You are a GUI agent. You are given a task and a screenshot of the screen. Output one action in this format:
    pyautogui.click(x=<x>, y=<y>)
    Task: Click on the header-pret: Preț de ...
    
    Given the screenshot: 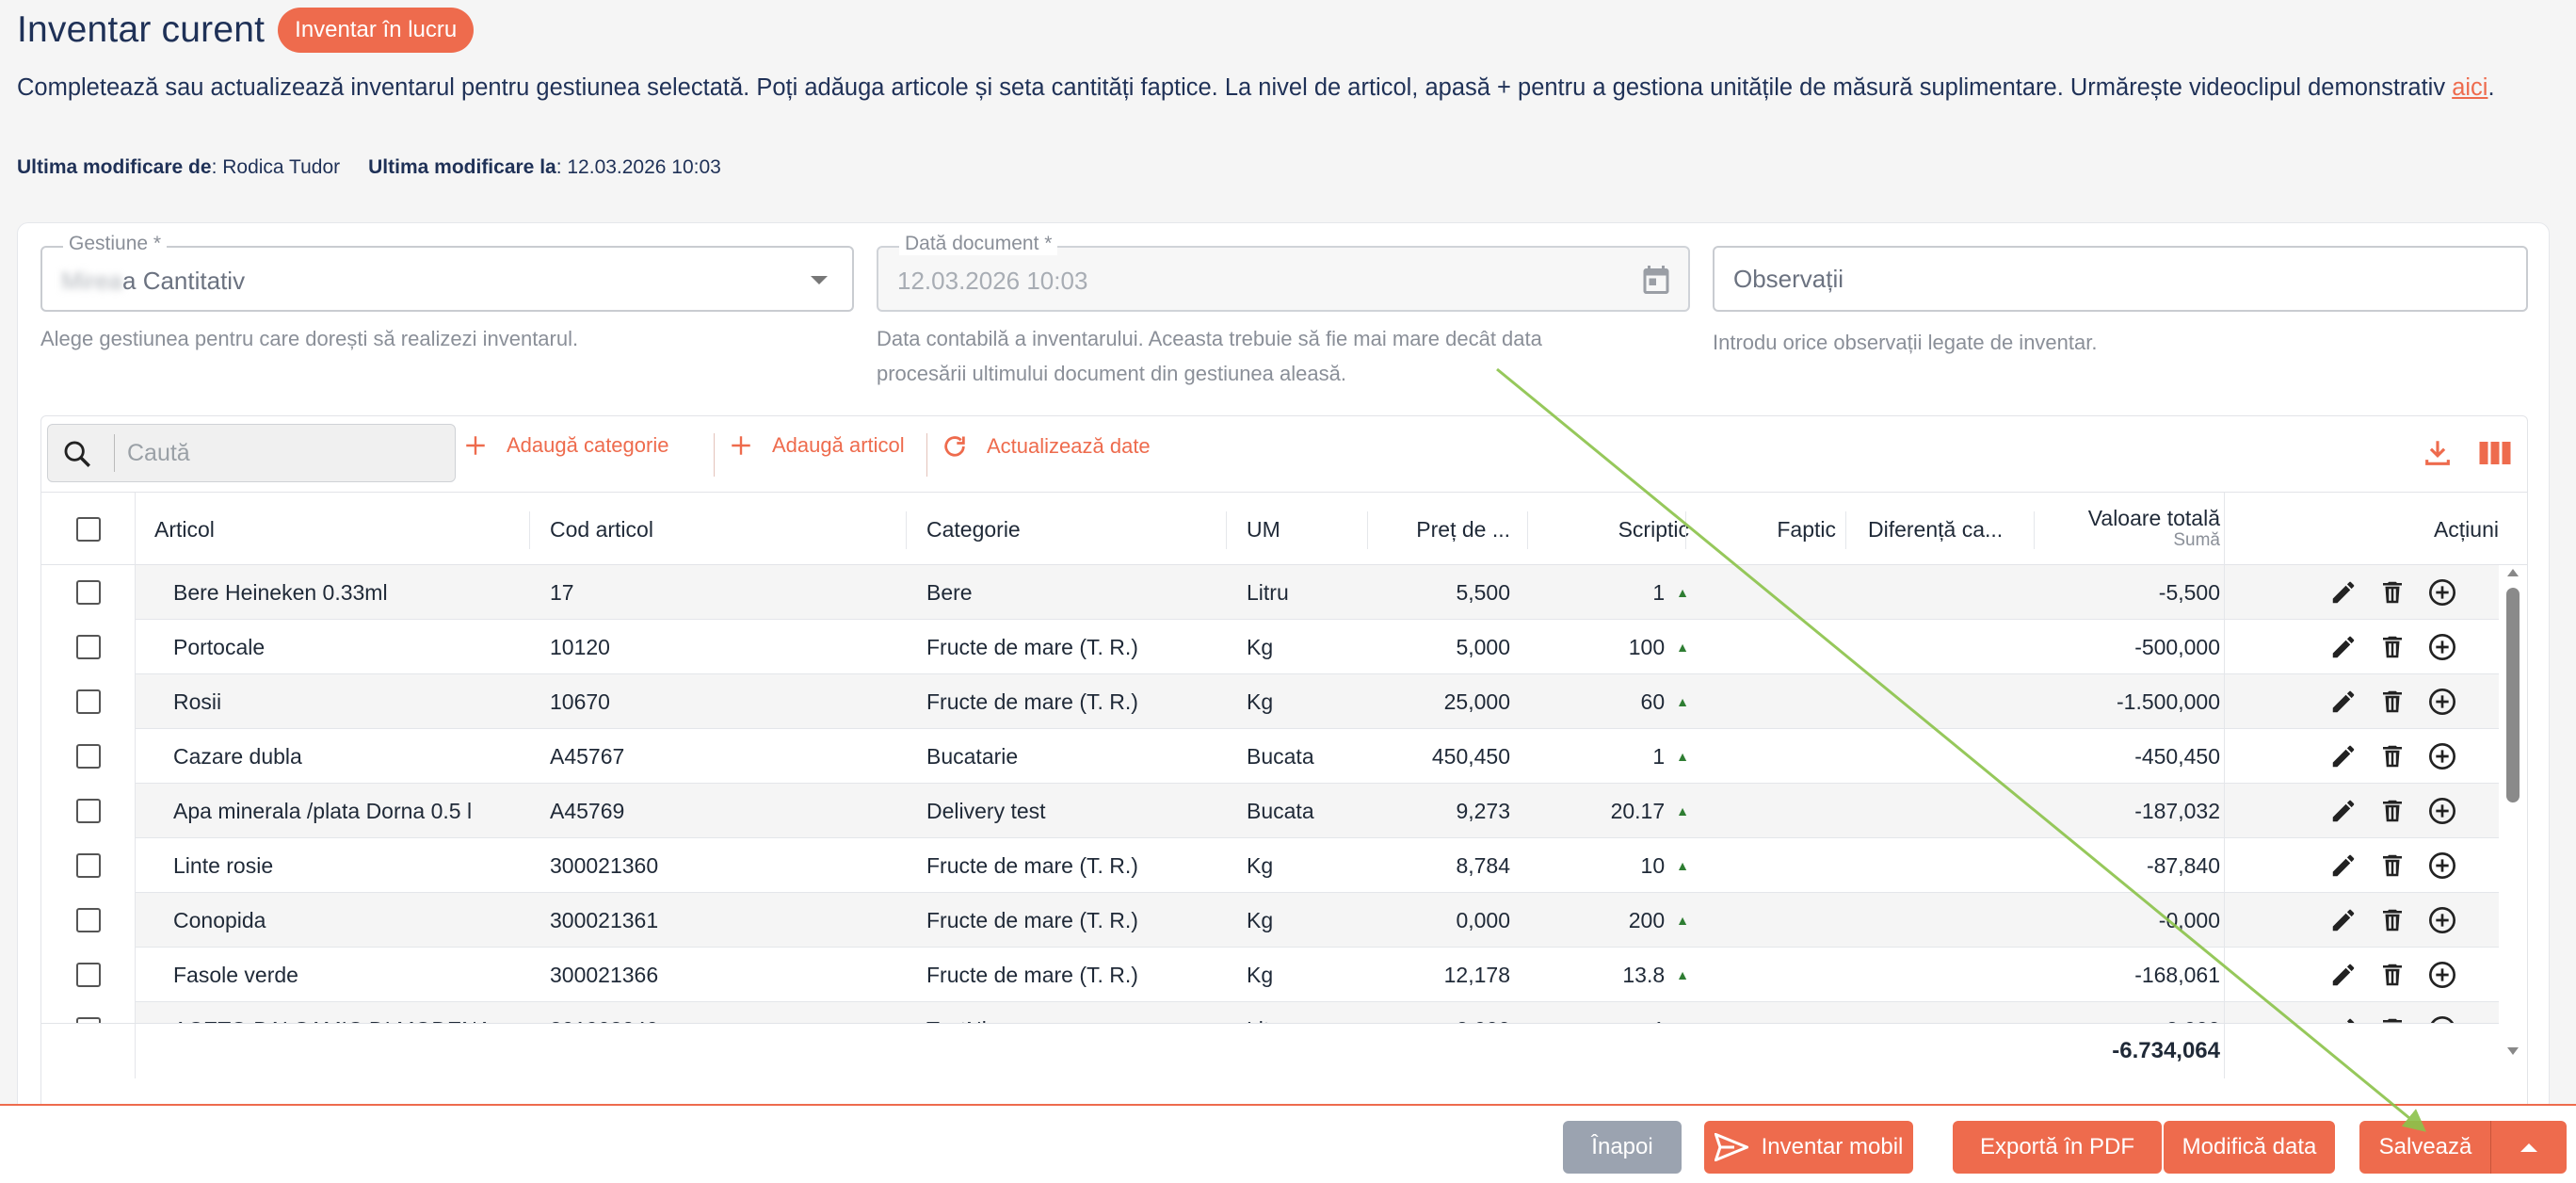 What is the action you would take?
    pyautogui.click(x=1444, y=529)
    